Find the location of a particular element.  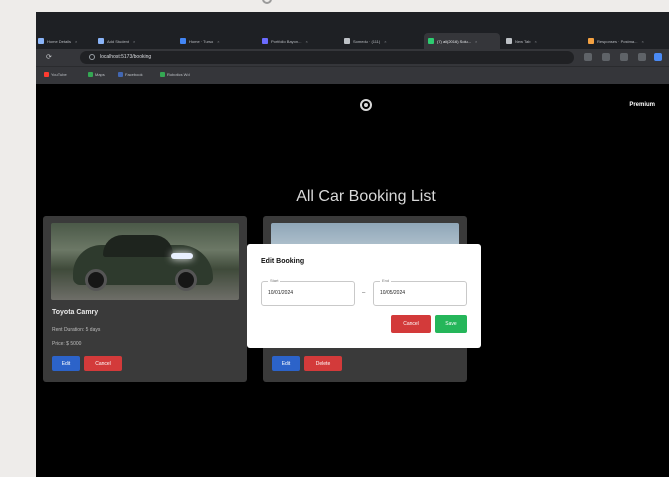

bookmark-item: Maps is located at coordinates (96, 74).